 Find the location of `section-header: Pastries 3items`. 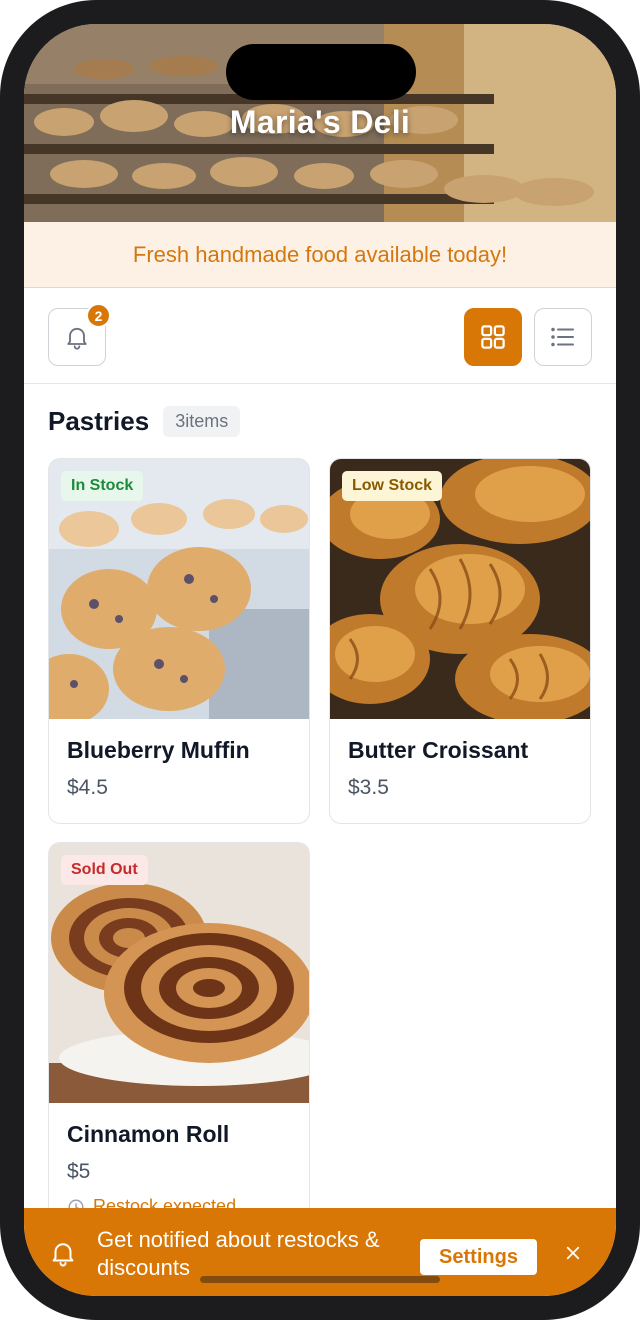

section-header: Pastries 3items is located at coordinates (144, 421).